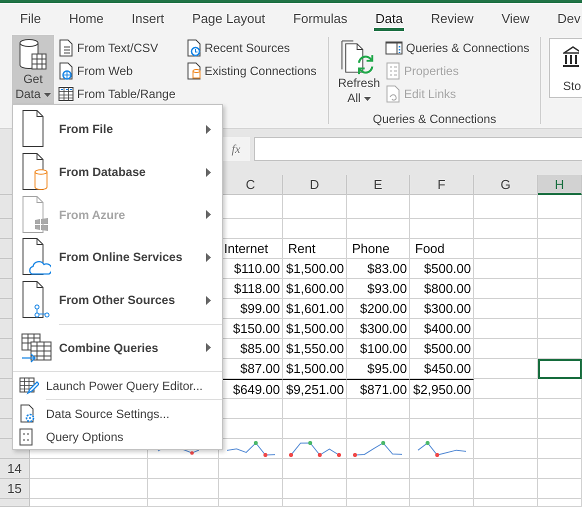 Image resolution: width=582 pixels, height=507 pixels. What do you see at coordinates (66, 94) in the screenshot?
I see `table-icon` at bounding box center [66, 94].